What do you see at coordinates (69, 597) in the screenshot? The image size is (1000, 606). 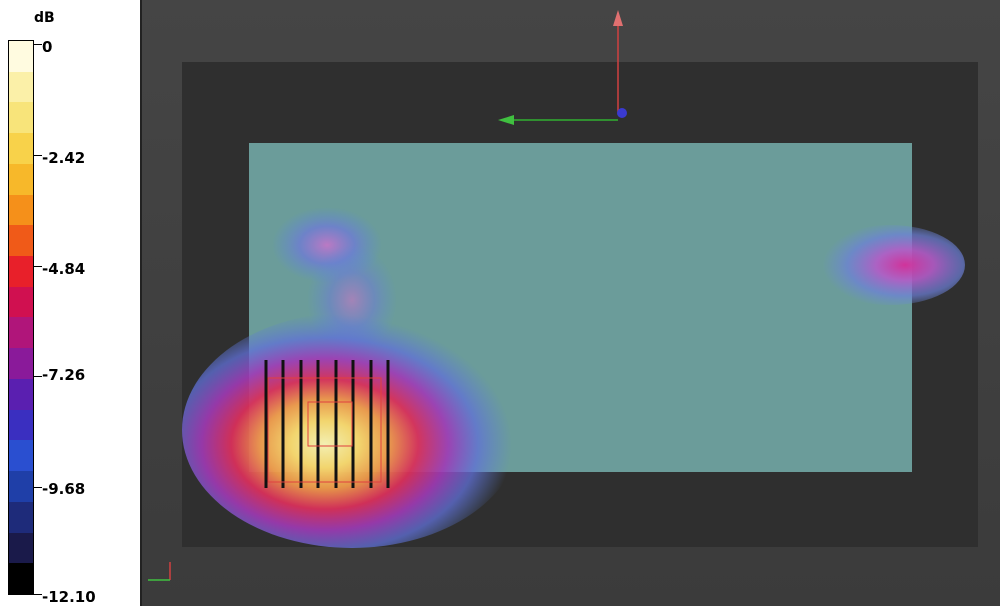 I see `legend-tick-label: -12.10` at bounding box center [69, 597].